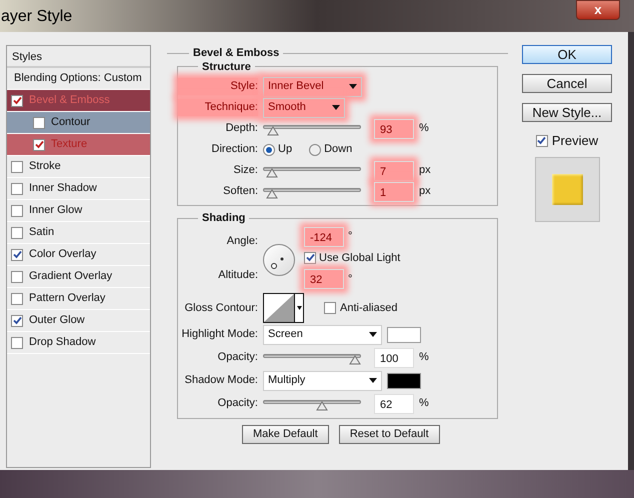 This screenshot has width=634, height=498. Describe the element at coordinates (218, 107) in the screenshot. I see `field-label: Technique:` at that location.